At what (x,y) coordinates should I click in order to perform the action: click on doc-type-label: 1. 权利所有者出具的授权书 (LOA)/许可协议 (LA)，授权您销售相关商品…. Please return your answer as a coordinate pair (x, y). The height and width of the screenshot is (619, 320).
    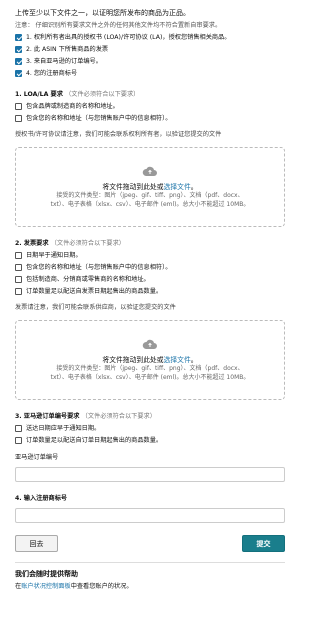
    Looking at the image, I should click on (128, 37).